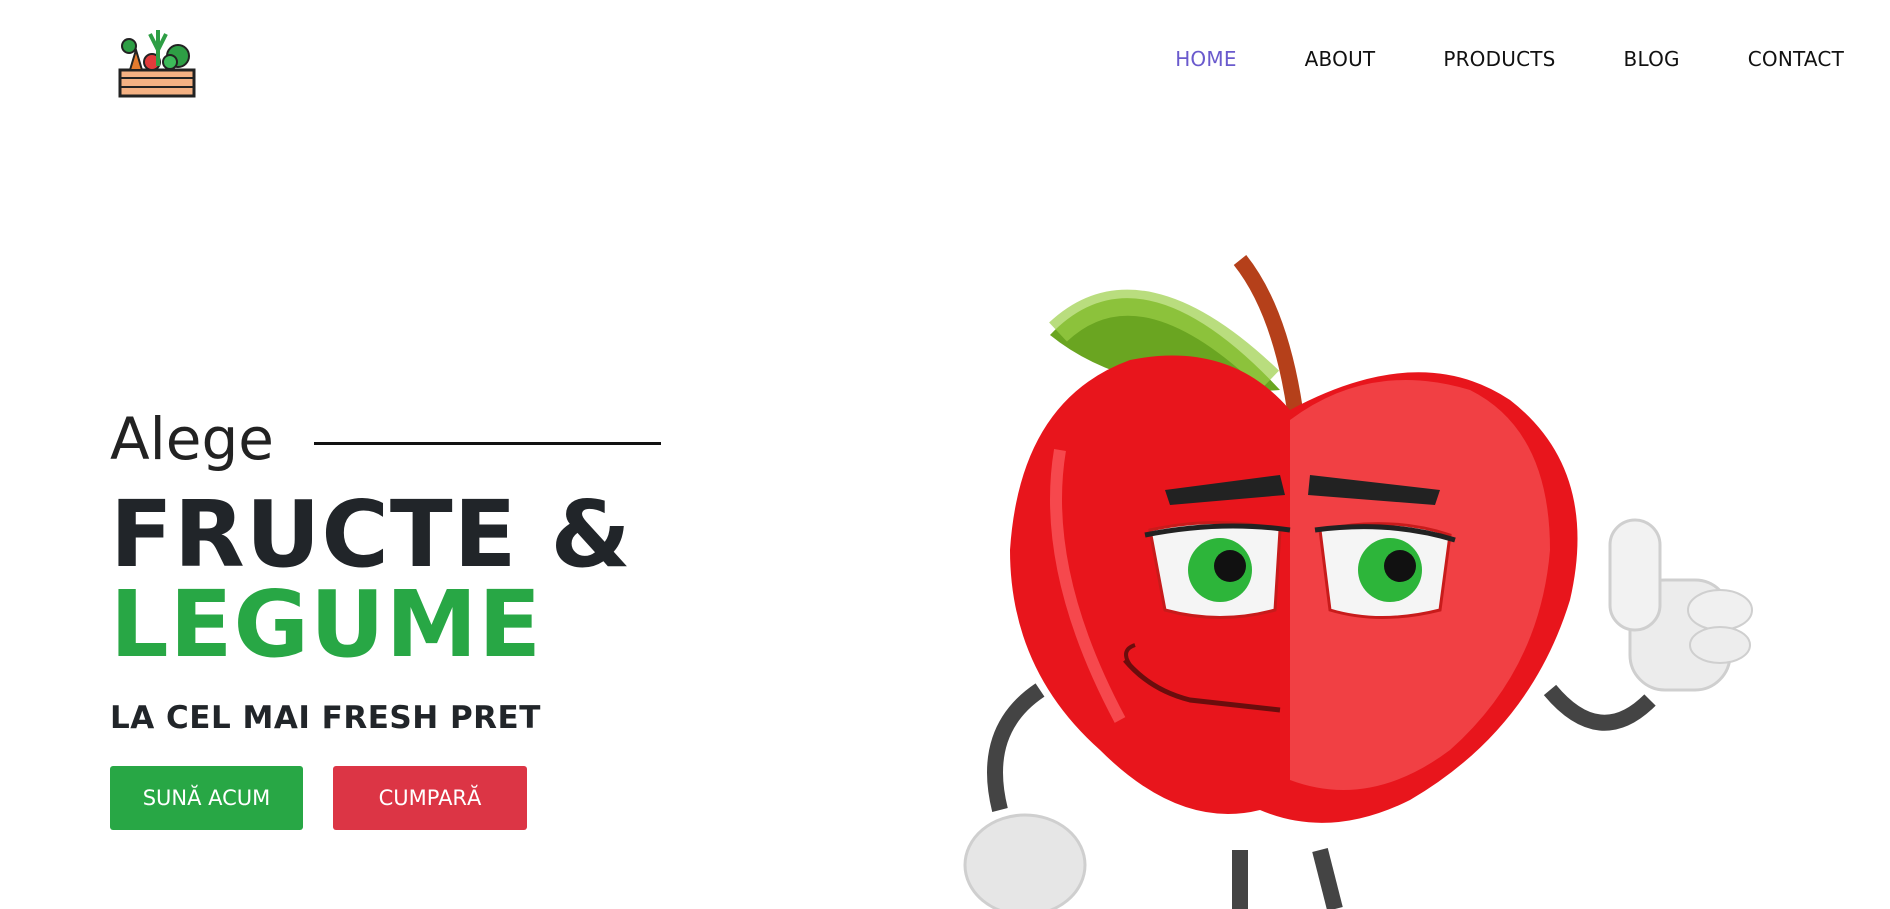  I want to click on kicker-divider, so click(487, 443).